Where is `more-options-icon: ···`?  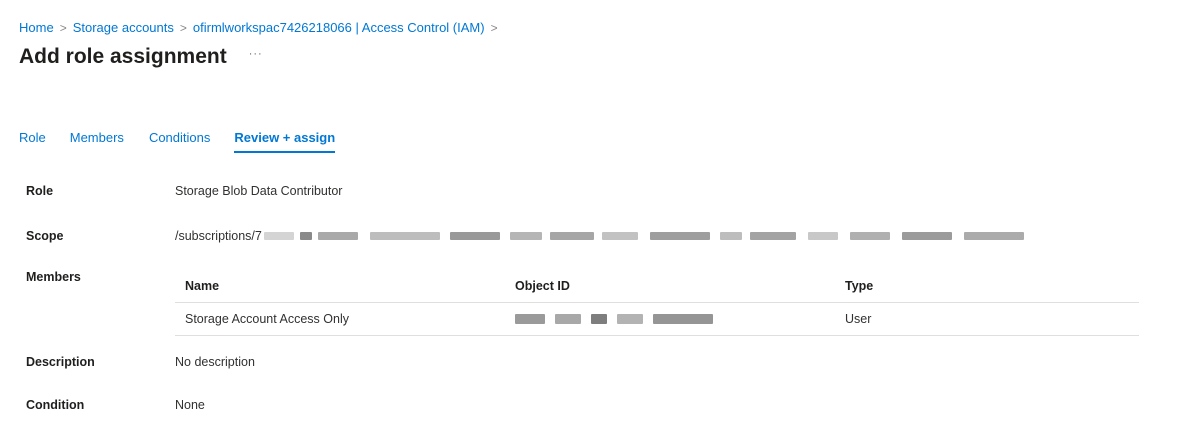 more-options-icon: ··· is located at coordinates (256, 54).